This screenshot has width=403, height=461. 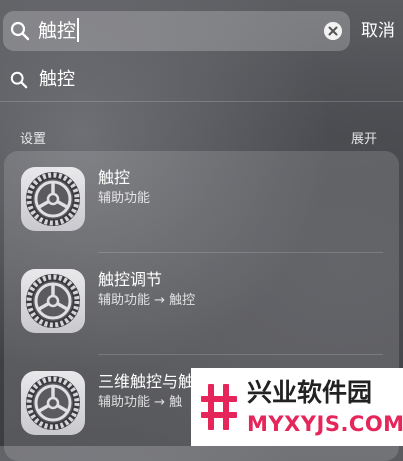 What do you see at coordinates (325, 424) in the screenshot?
I see `watermark-url: MYXYJS.COM` at bounding box center [325, 424].